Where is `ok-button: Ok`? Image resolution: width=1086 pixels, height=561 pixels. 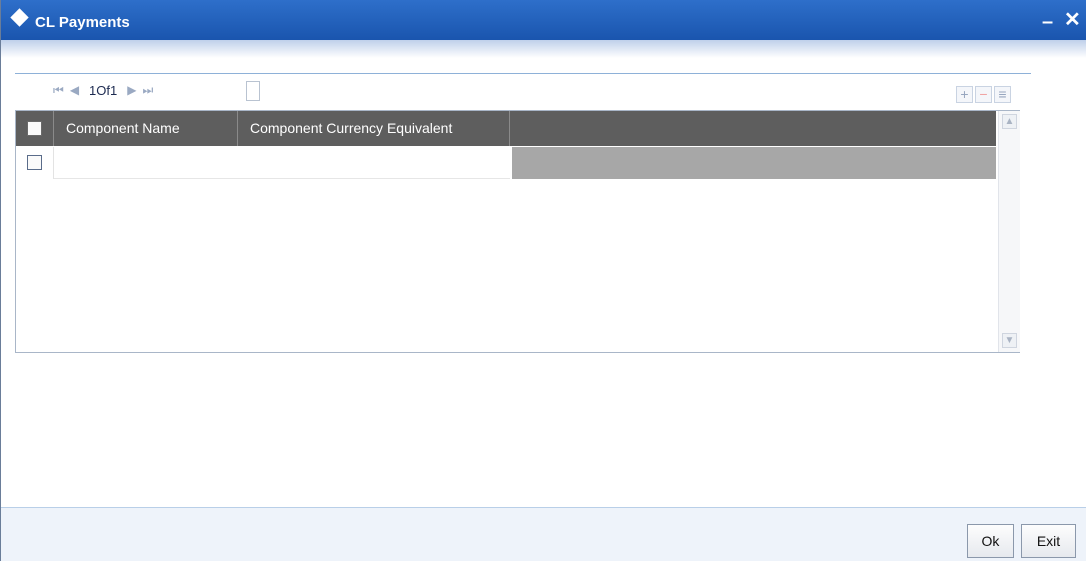
ok-button: Ok is located at coordinates (990, 541).